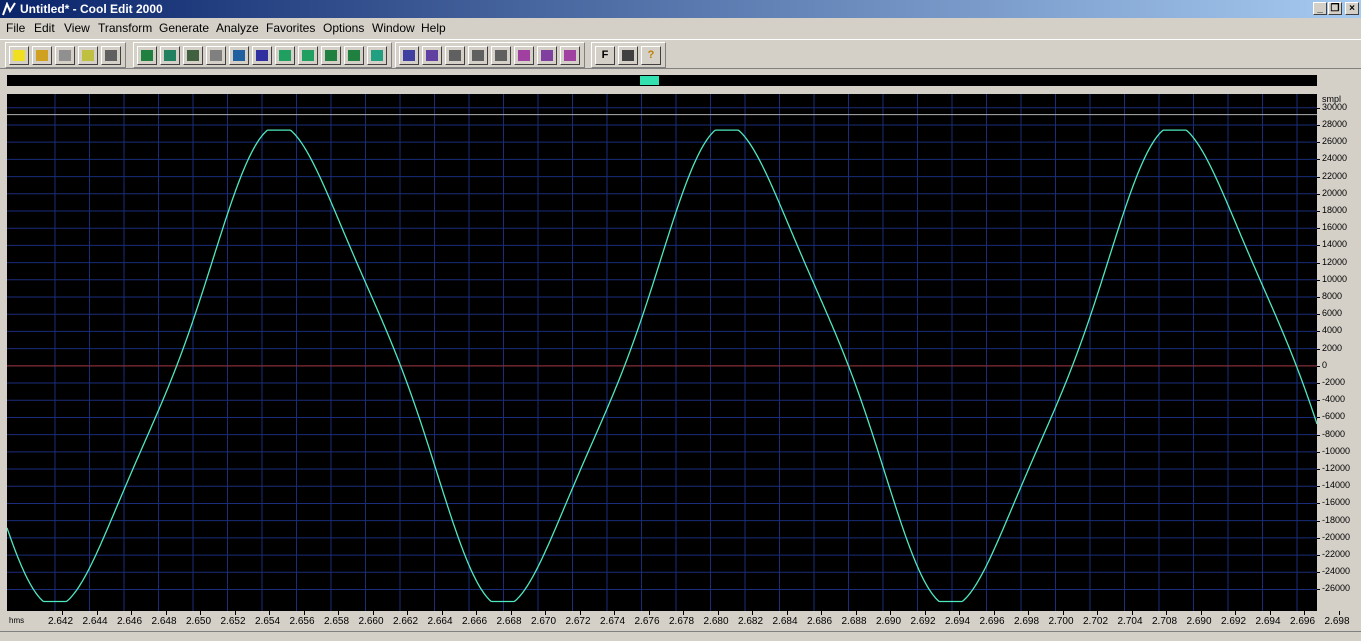 The width and height of the screenshot is (1361, 641). I want to click on mix-paste-button, so click(193, 55).